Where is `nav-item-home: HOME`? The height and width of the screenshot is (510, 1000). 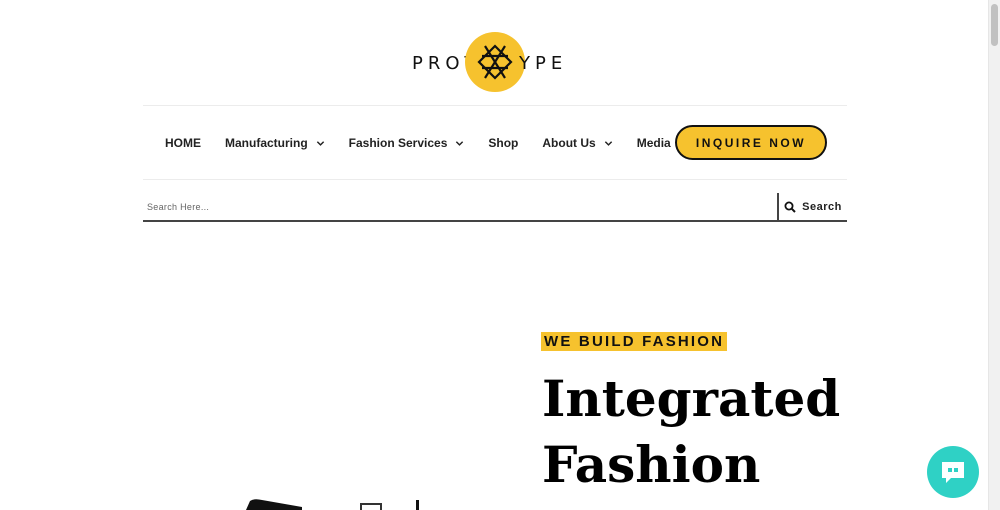 nav-item-home: HOME is located at coordinates (183, 143).